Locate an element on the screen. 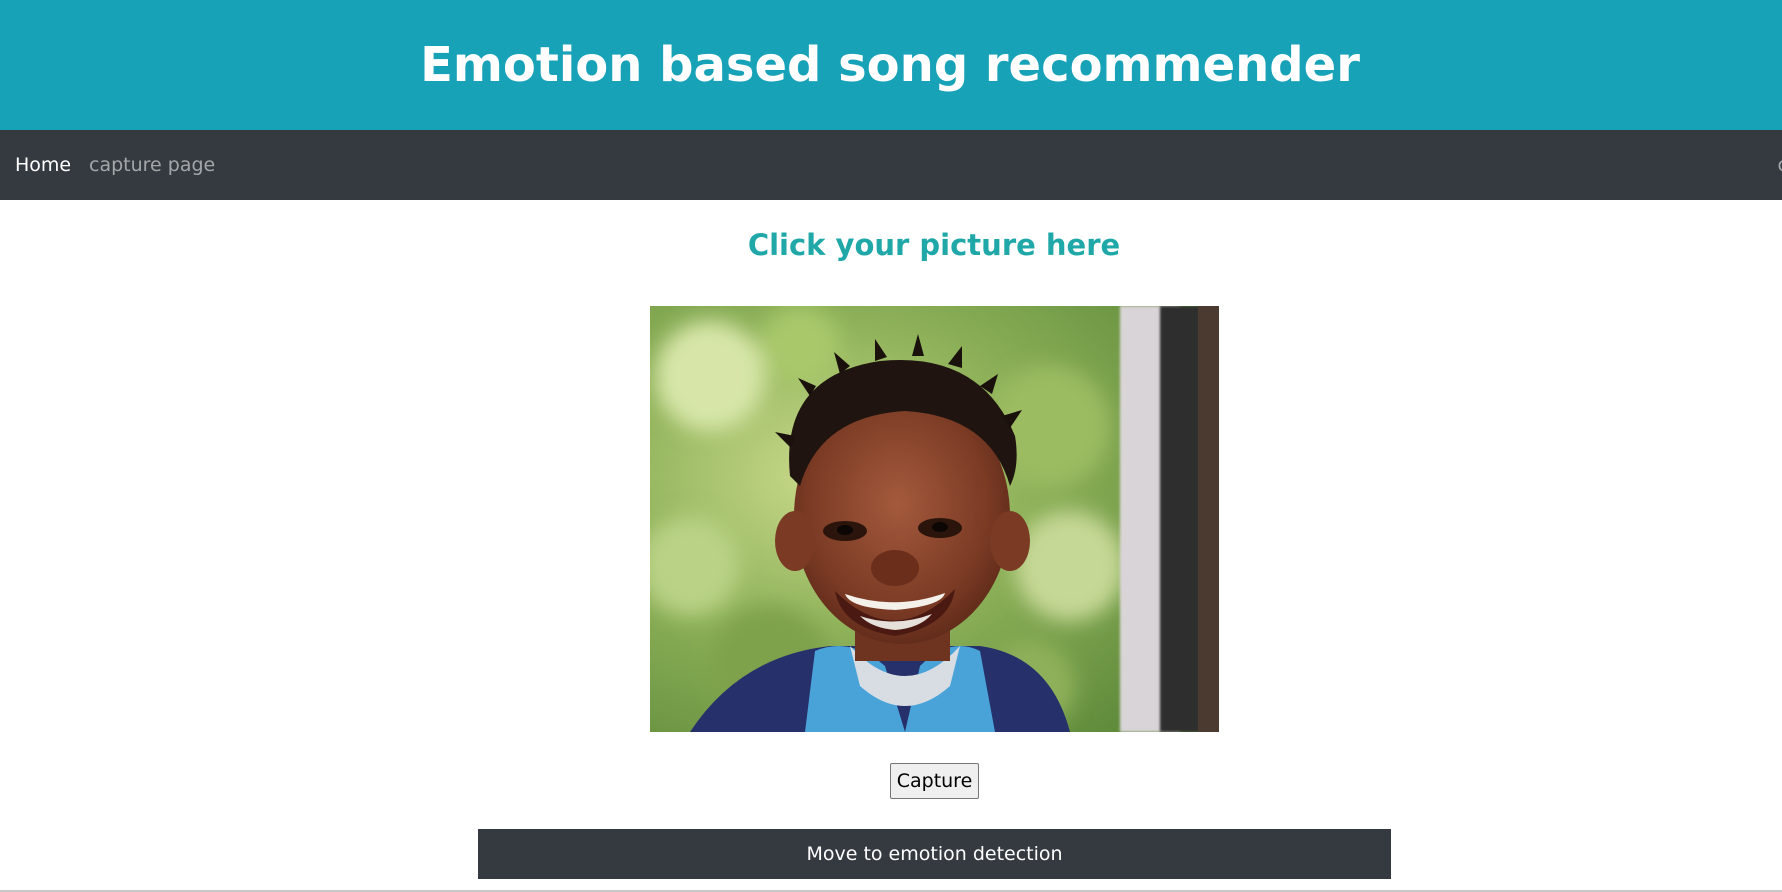 Image resolution: width=1782 pixels, height=892 pixels. section-heading: Click your picture here is located at coordinates (934, 245).